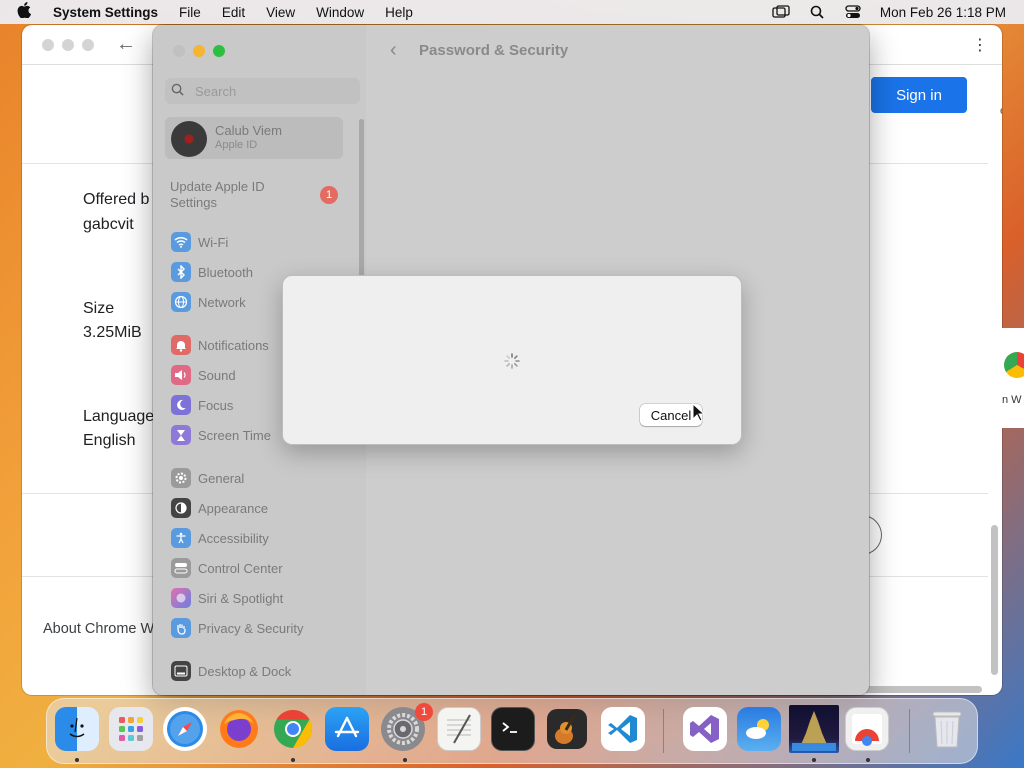 The height and width of the screenshot is (768, 1024). Describe the element at coordinates (241, 598) in the screenshot. I see `sidebar-item-label: Siri & Spotlight` at that location.